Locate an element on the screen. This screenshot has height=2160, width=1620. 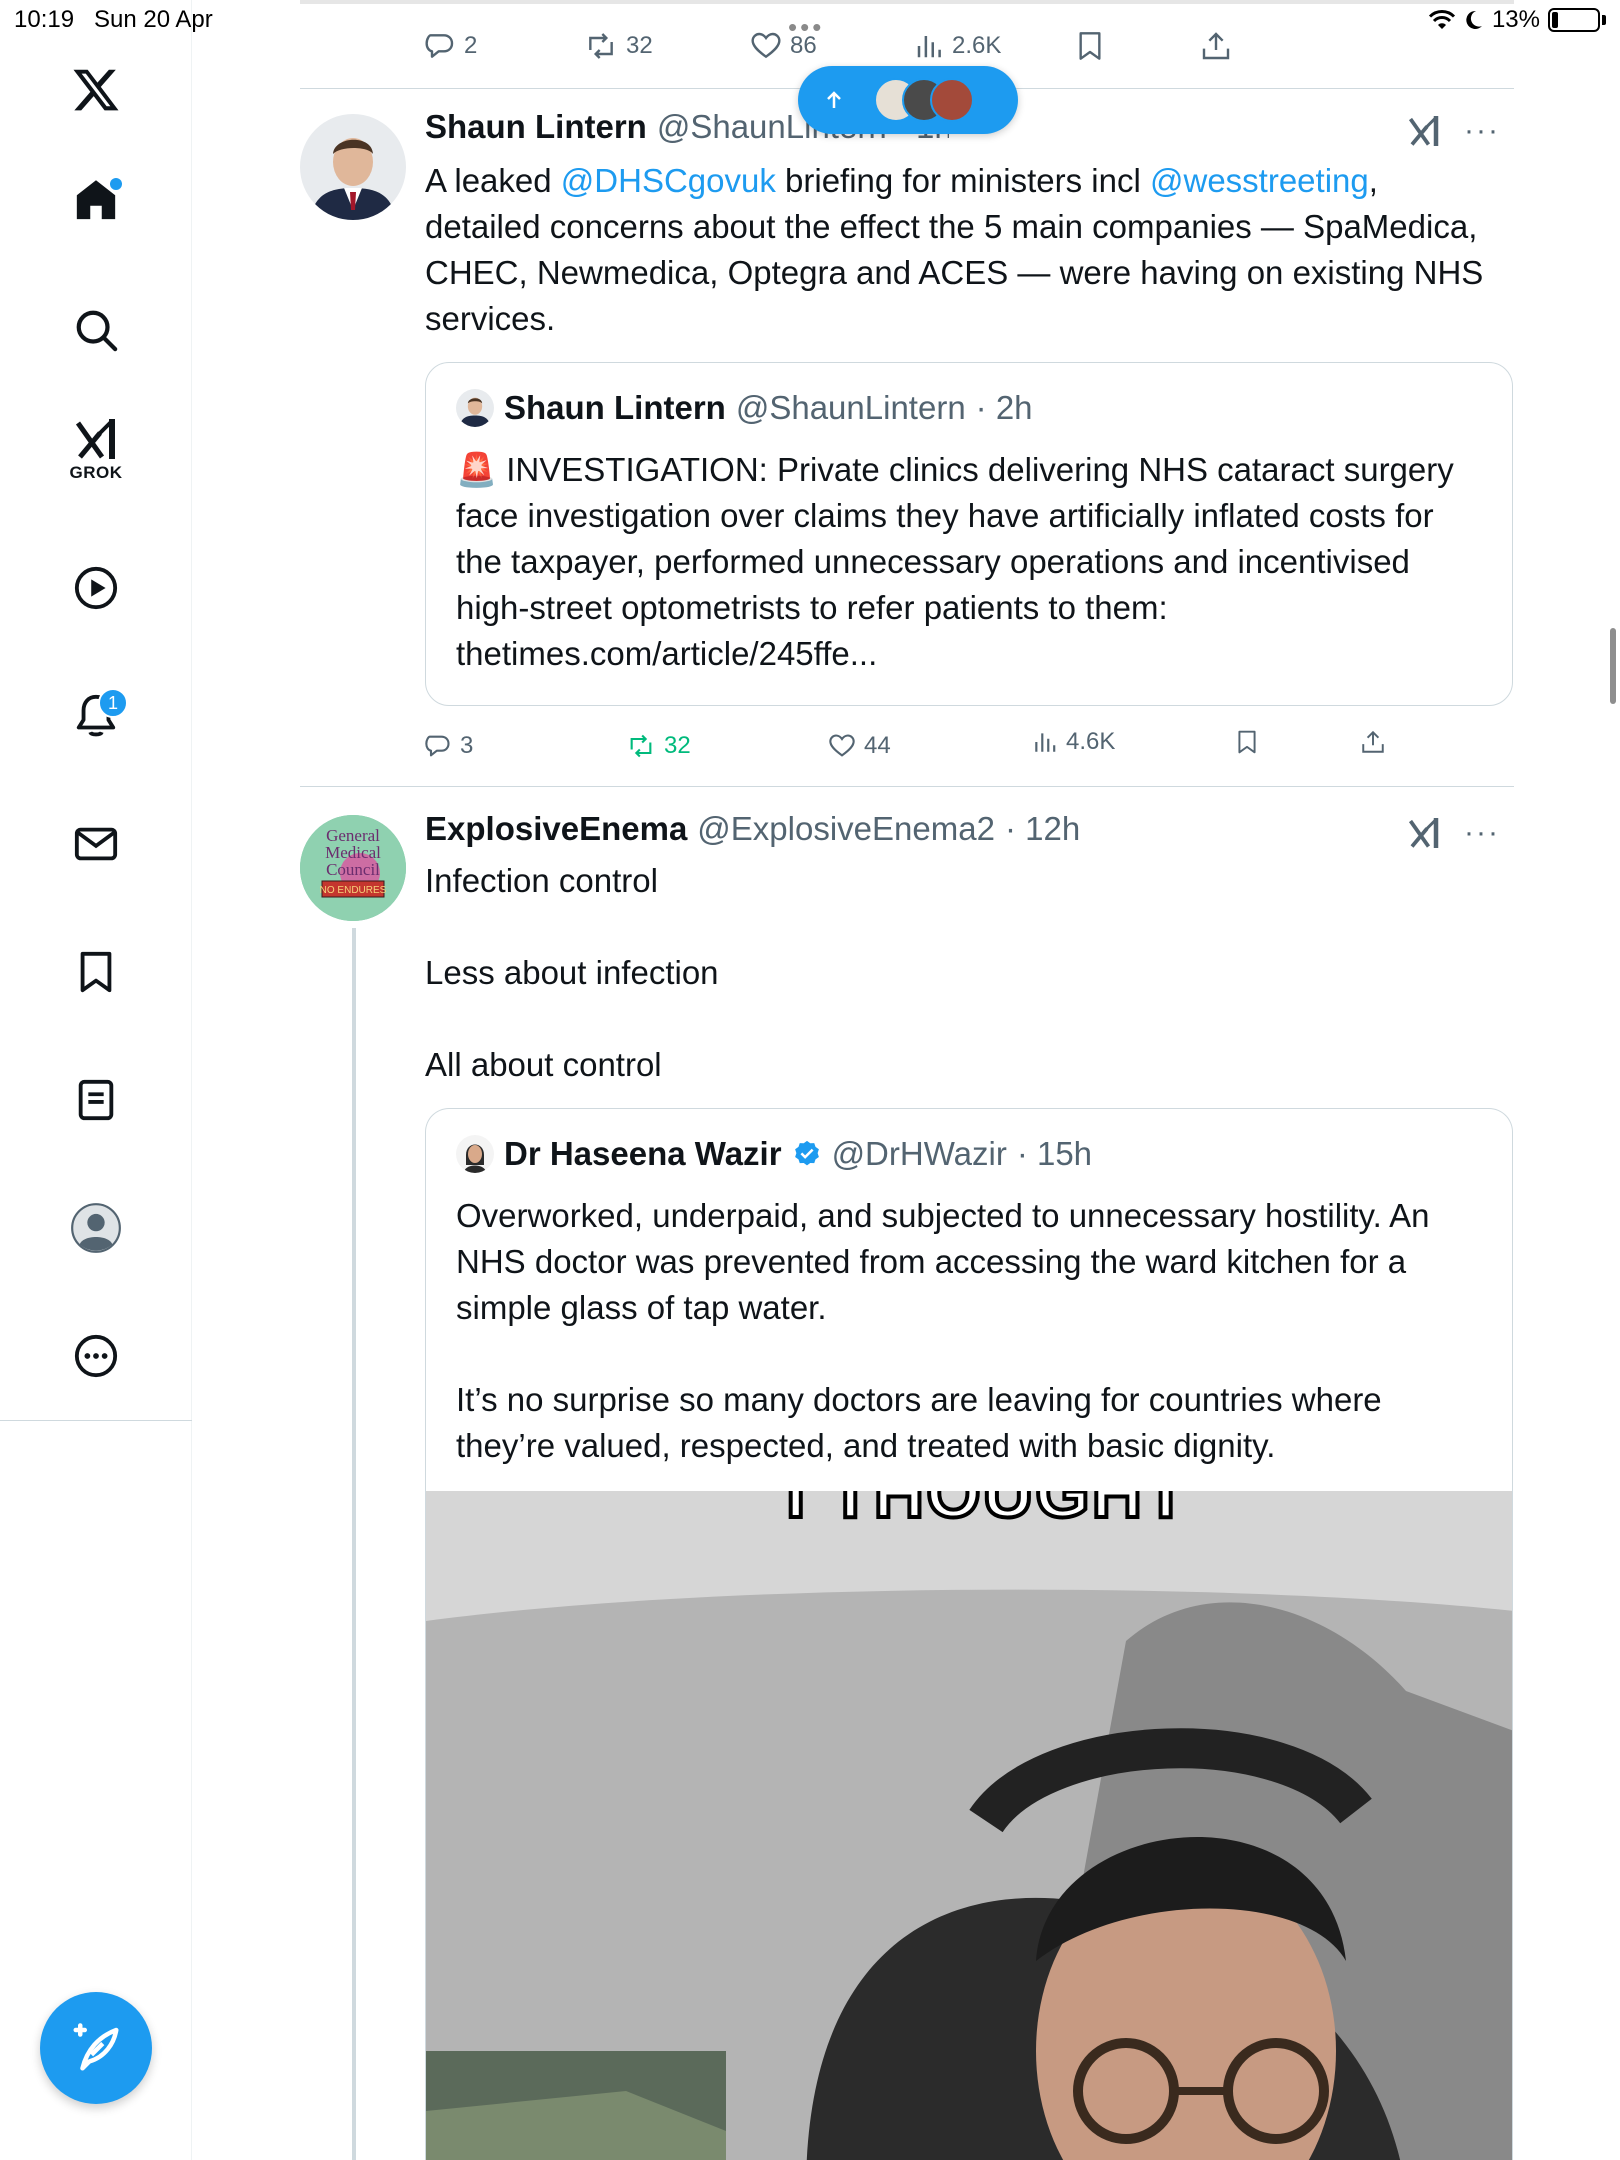
grok-label: GROK is located at coordinates (96, 472).